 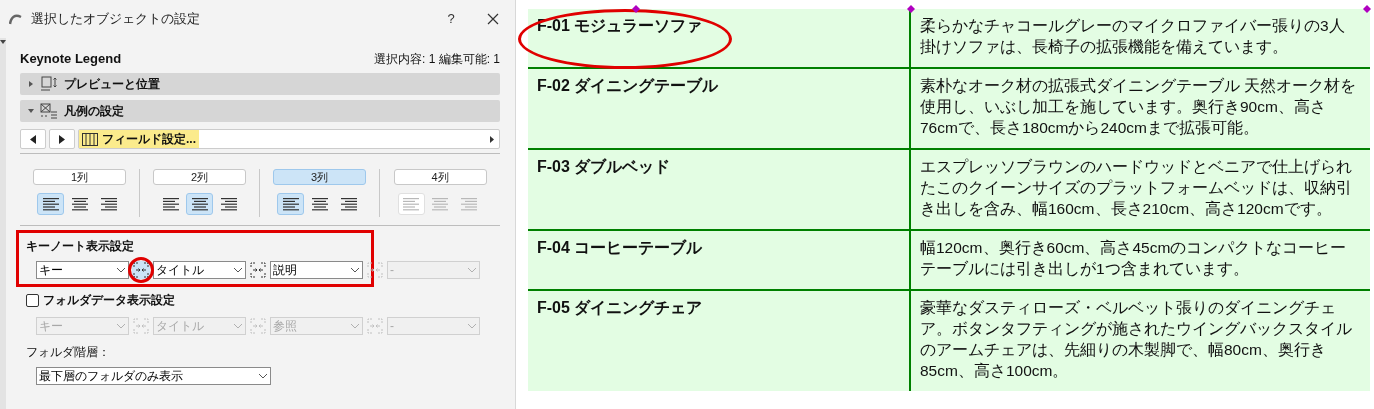 What do you see at coordinates (199, 177) in the screenshot?
I see `column-tab: 2列` at bounding box center [199, 177].